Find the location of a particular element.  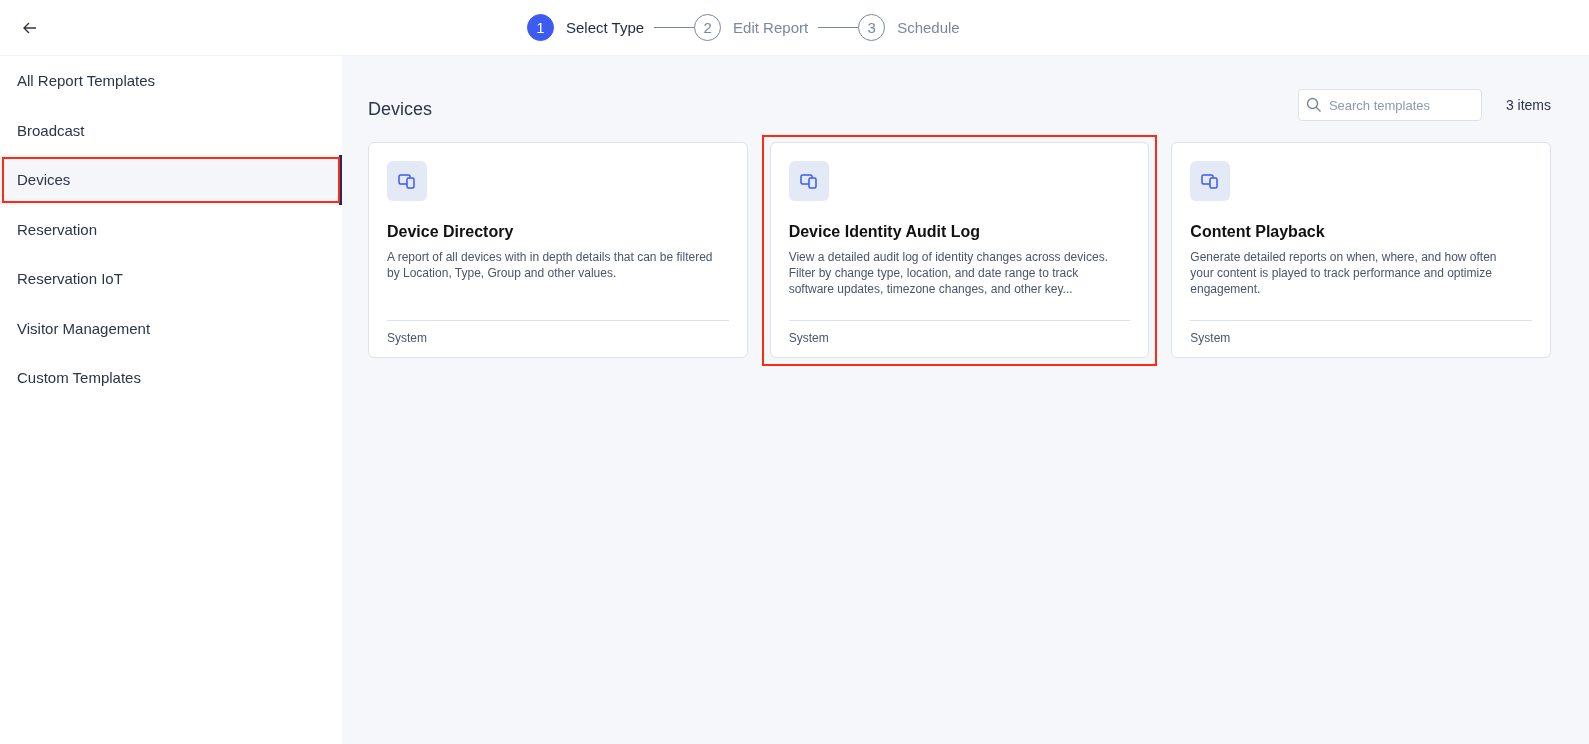

template-card: Device Directory A report of all devices with in depth details that can be filtered by Location, Type, Group and other values. System is located at coordinates (558, 250).